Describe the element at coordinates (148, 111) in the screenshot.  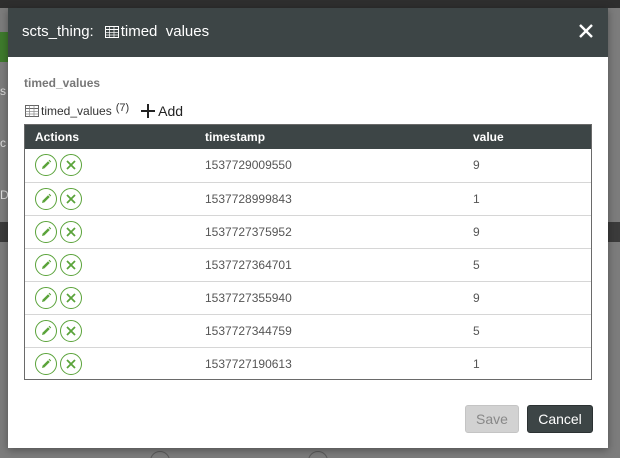
I see `plus-icon` at that location.